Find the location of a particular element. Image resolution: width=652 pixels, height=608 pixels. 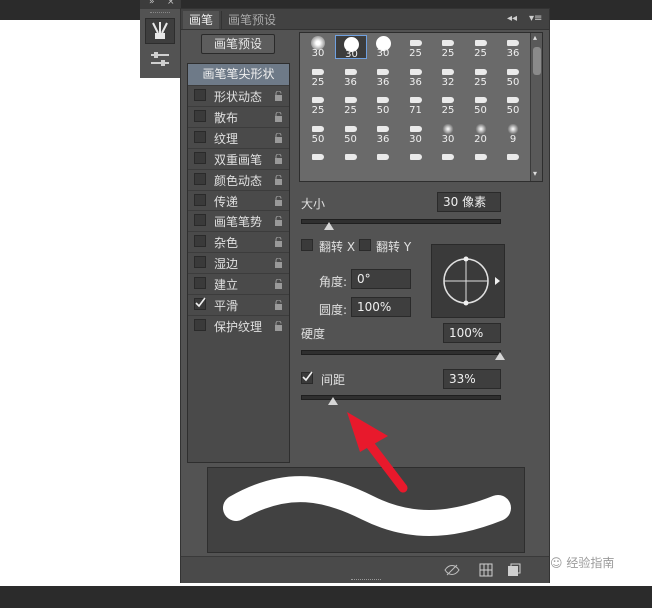

toggle-live-tip-icon is located at coordinates (452, 570).